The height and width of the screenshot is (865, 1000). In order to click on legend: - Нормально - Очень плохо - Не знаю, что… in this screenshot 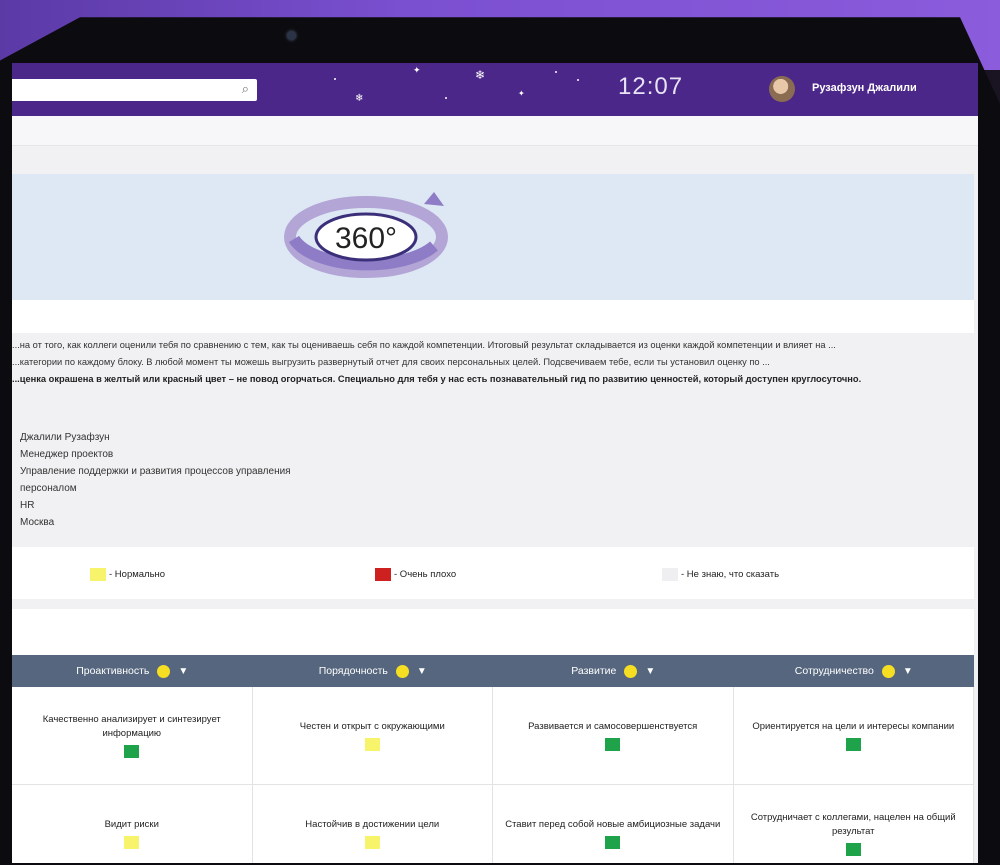, I will do `click(493, 573)`.